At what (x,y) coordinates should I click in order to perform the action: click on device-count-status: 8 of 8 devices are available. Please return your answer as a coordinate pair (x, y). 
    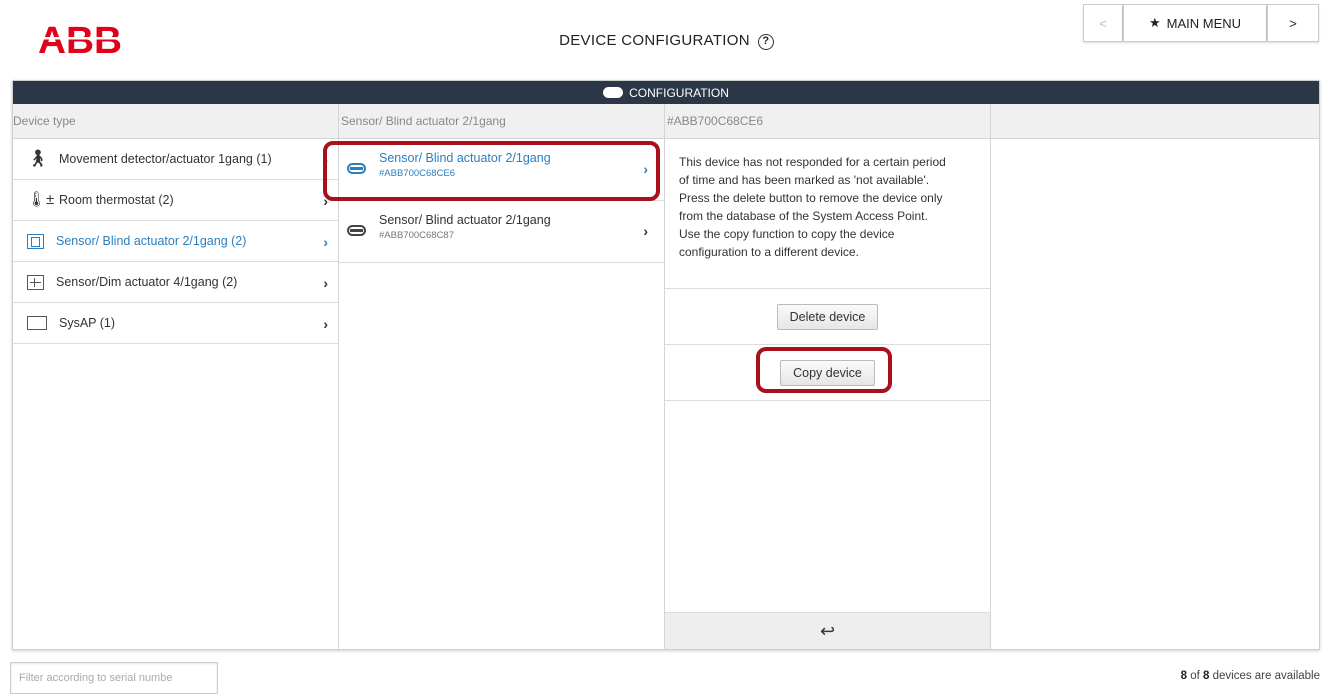
    Looking at the image, I should click on (1250, 676).